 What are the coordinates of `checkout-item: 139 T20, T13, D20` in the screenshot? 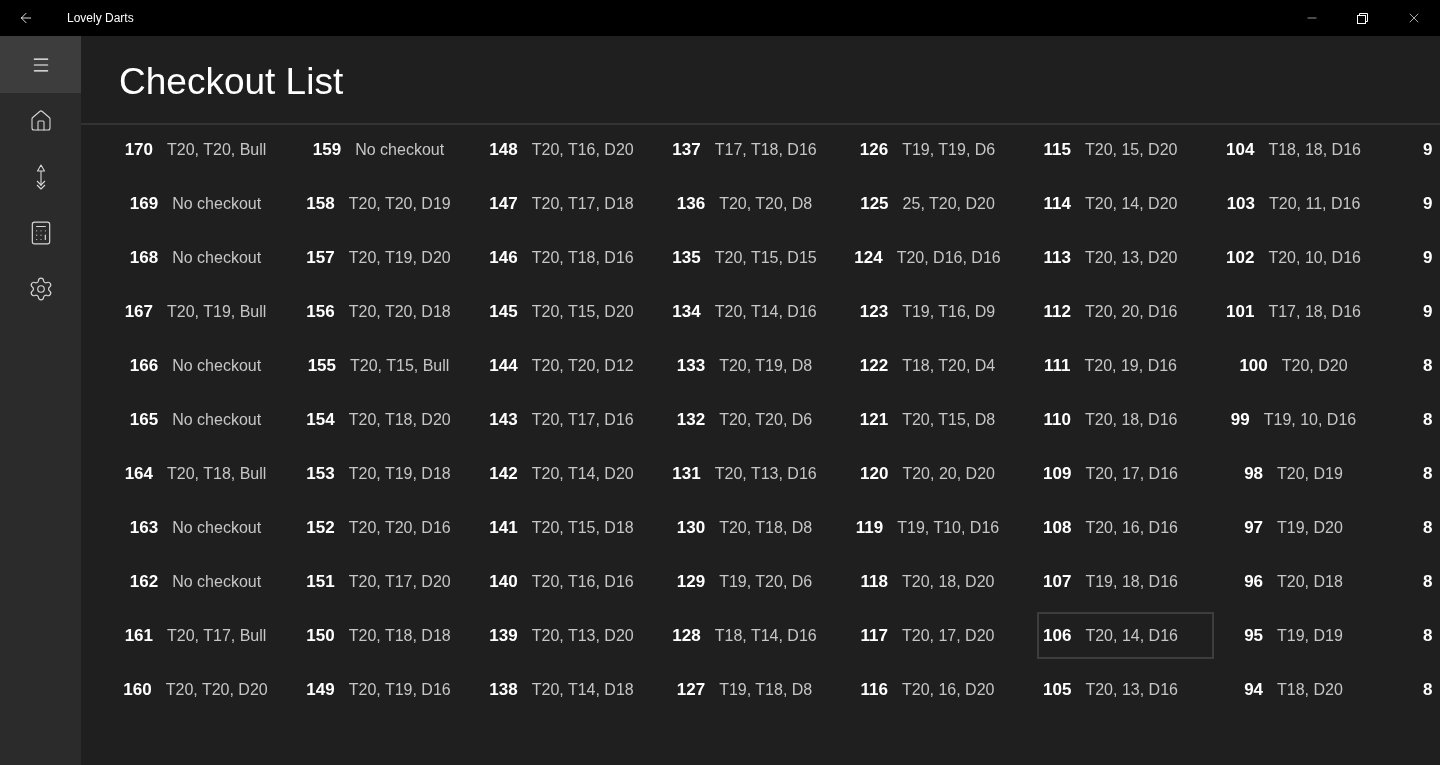 It's located at (576, 635).